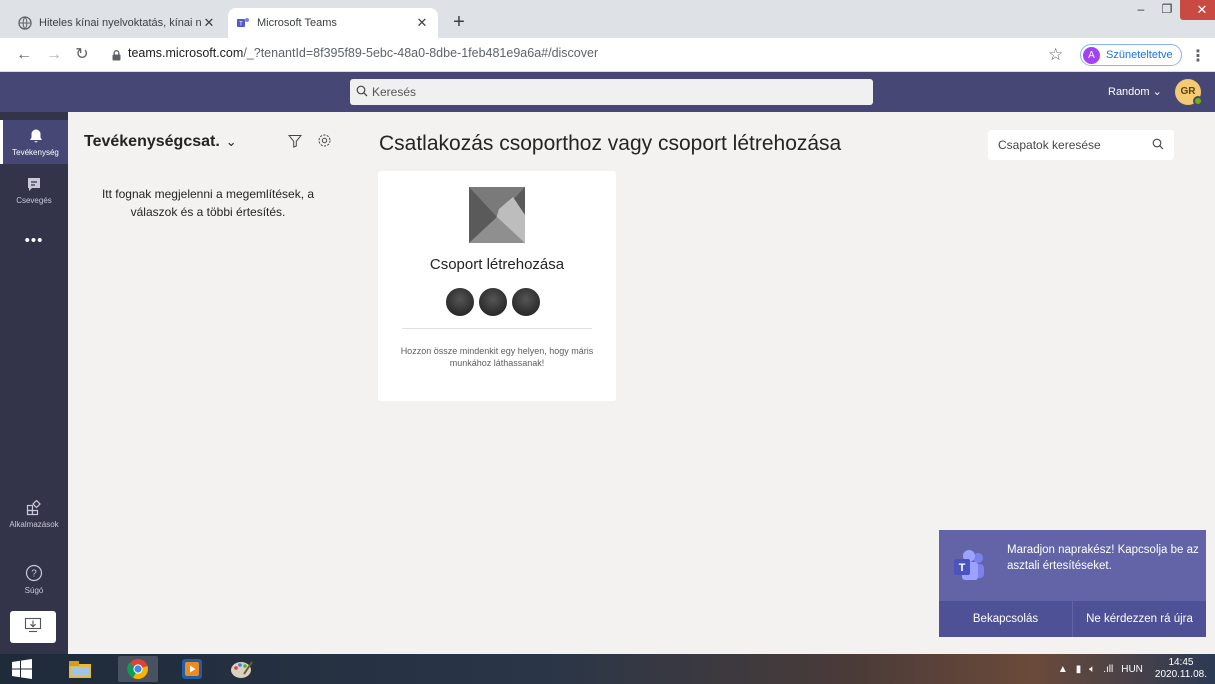  I want to click on card-divider, so click(497, 328).